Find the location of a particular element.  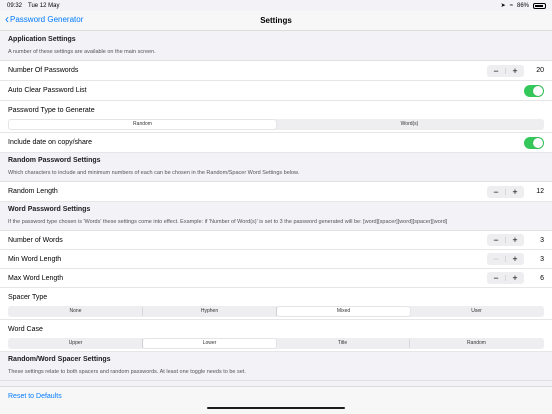

reset-to-defaults-button: Reset to Defaults is located at coordinates (35, 396).